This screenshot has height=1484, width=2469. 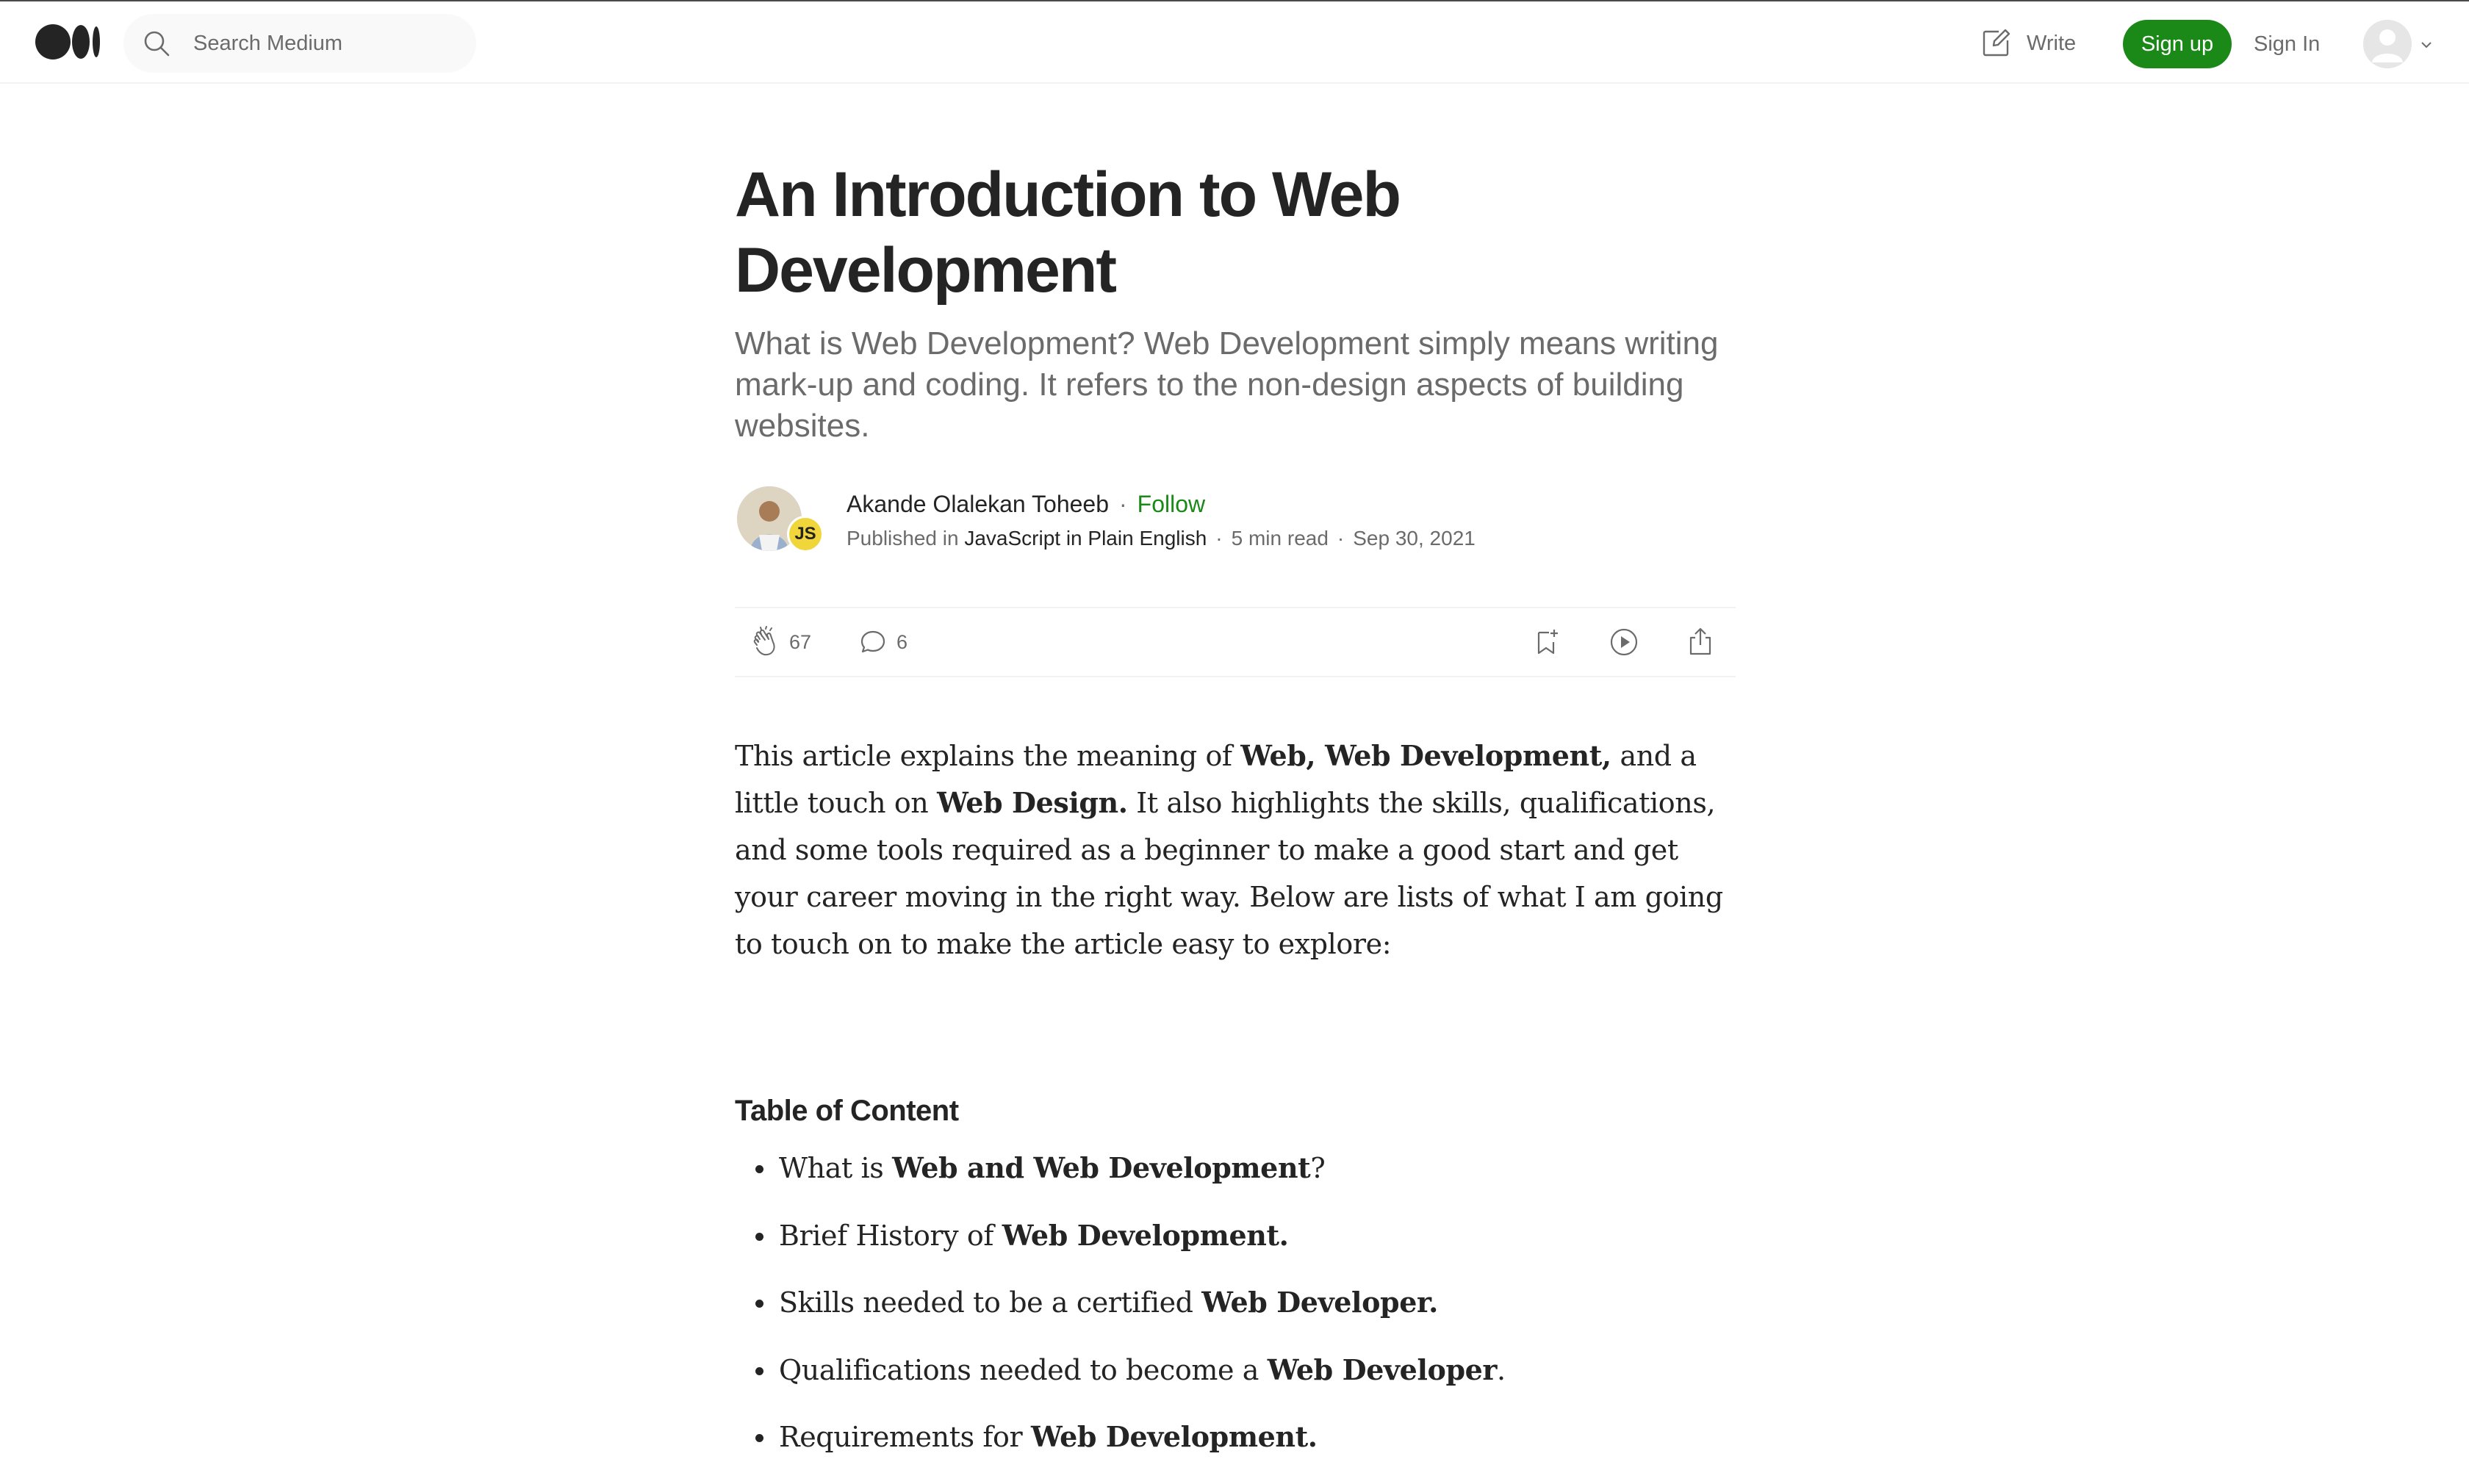 I want to click on publication-link: JavaScript in Plain English, so click(x=1085, y=538).